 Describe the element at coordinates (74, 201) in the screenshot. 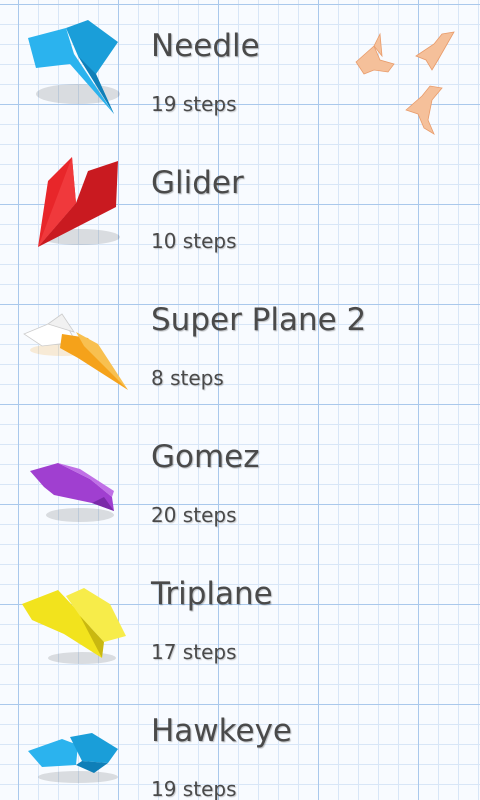

I see `glider-plane-icon` at that location.